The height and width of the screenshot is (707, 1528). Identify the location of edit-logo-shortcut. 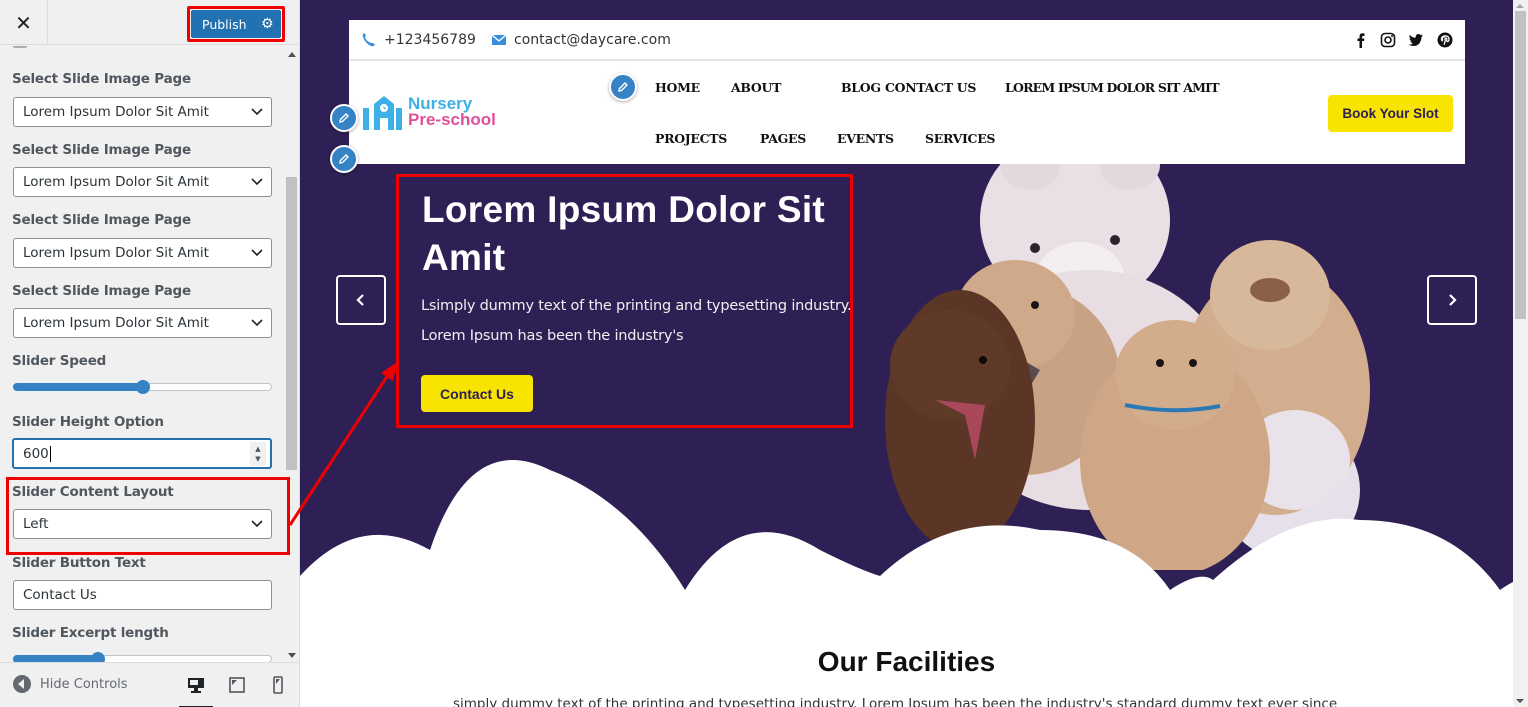
(344, 118).